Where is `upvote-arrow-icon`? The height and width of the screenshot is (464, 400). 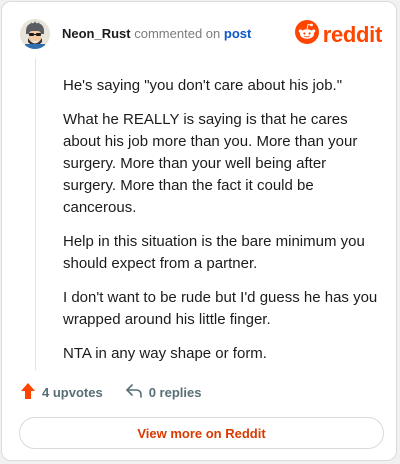
upvote-arrow-icon is located at coordinates (28, 392).